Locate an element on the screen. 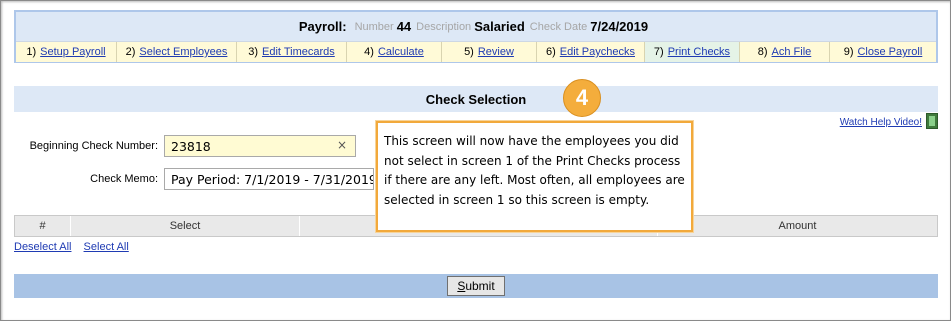 The image size is (951, 321). selection-links: Deselect All Select All is located at coordinates (76, 247).